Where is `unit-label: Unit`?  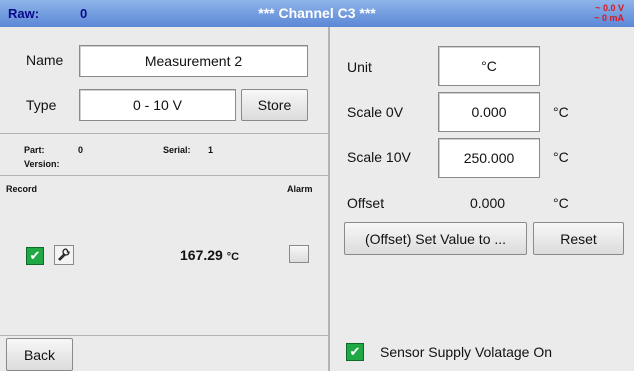
unit-label: Unit is located at coordinates (359, 67).